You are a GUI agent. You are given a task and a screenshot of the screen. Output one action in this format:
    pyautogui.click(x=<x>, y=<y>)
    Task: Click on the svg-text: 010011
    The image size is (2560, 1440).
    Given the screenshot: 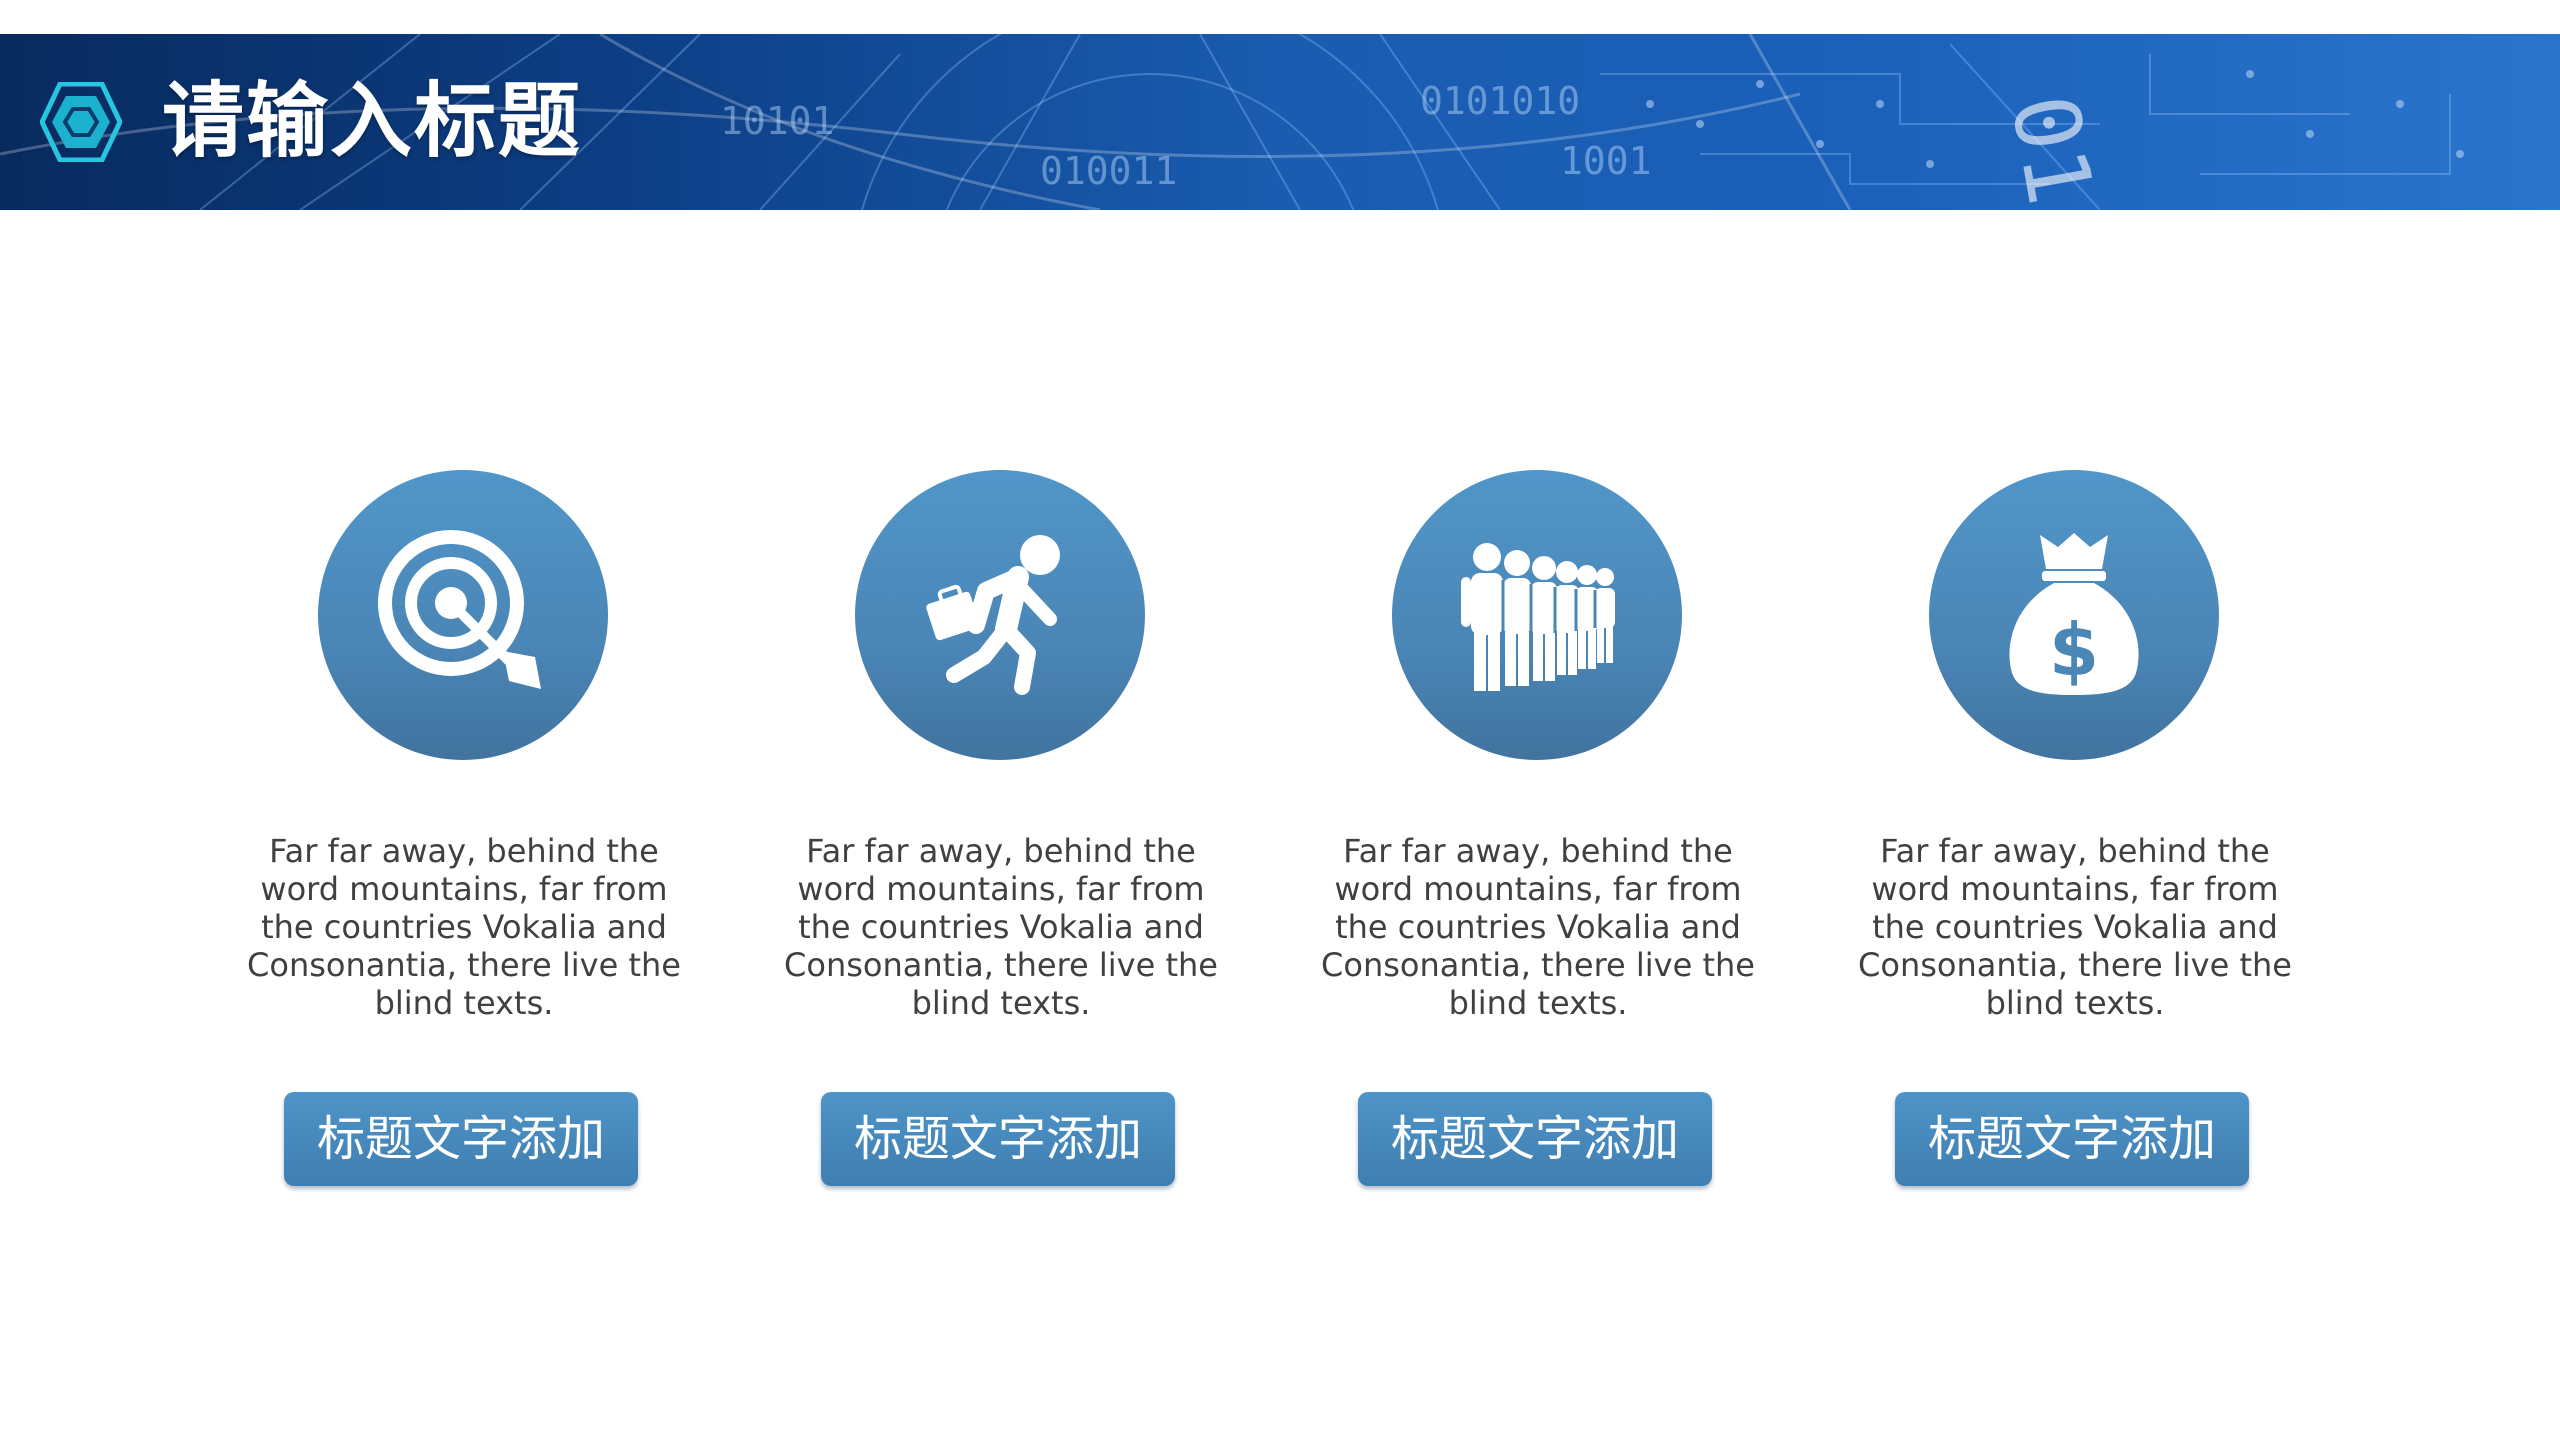 What is the action you would take?
    pyautogui.click(x=1108, y=171)
    